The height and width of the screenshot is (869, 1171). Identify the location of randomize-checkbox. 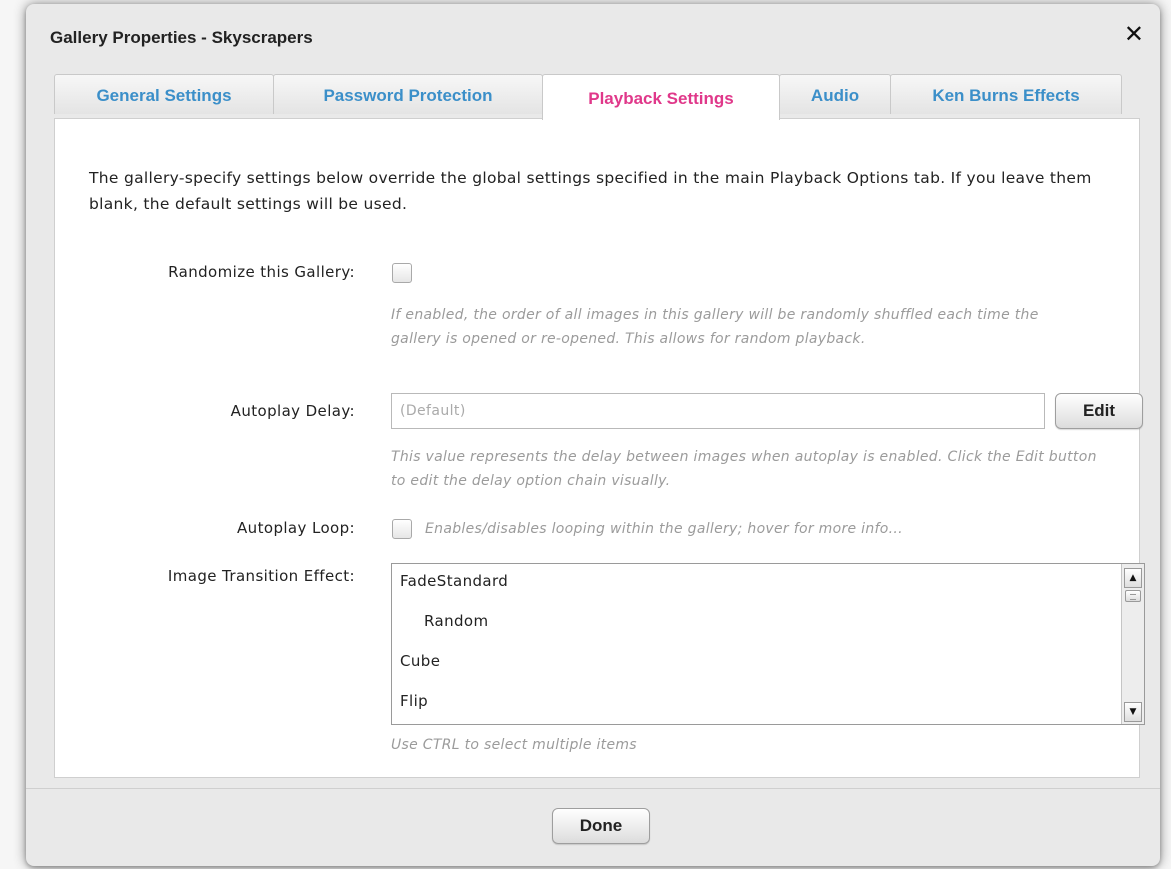
(402, 273).